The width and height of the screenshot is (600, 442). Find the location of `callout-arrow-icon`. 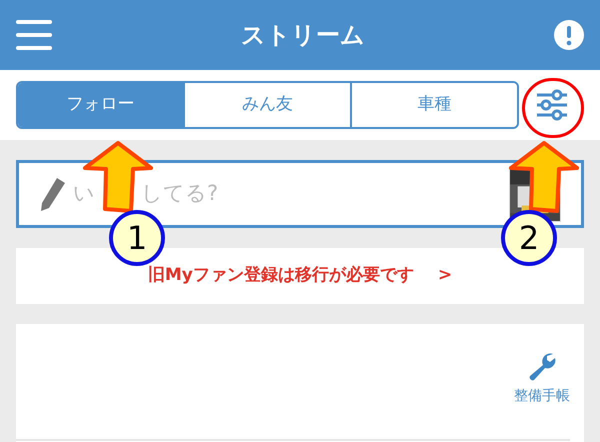

callout-arrow-icon is located at coordinates (544, 177).